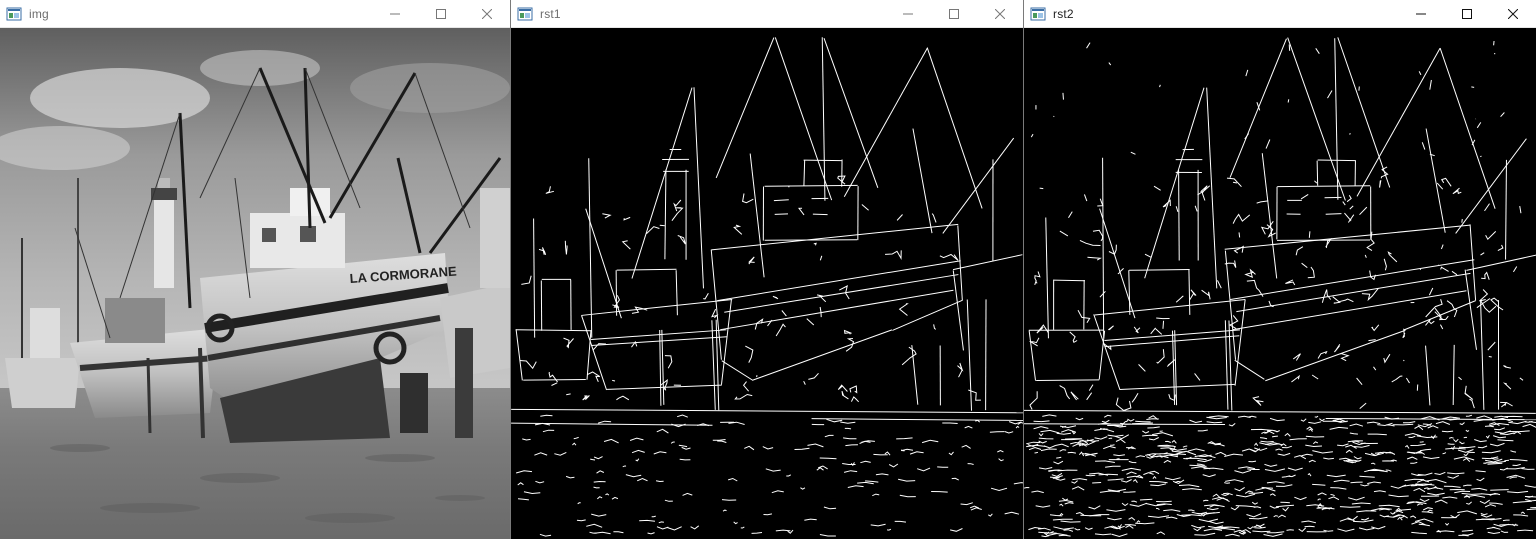 This screenshot has width=1536, height=539. I want to click on close-icon, so click(1000, 14).